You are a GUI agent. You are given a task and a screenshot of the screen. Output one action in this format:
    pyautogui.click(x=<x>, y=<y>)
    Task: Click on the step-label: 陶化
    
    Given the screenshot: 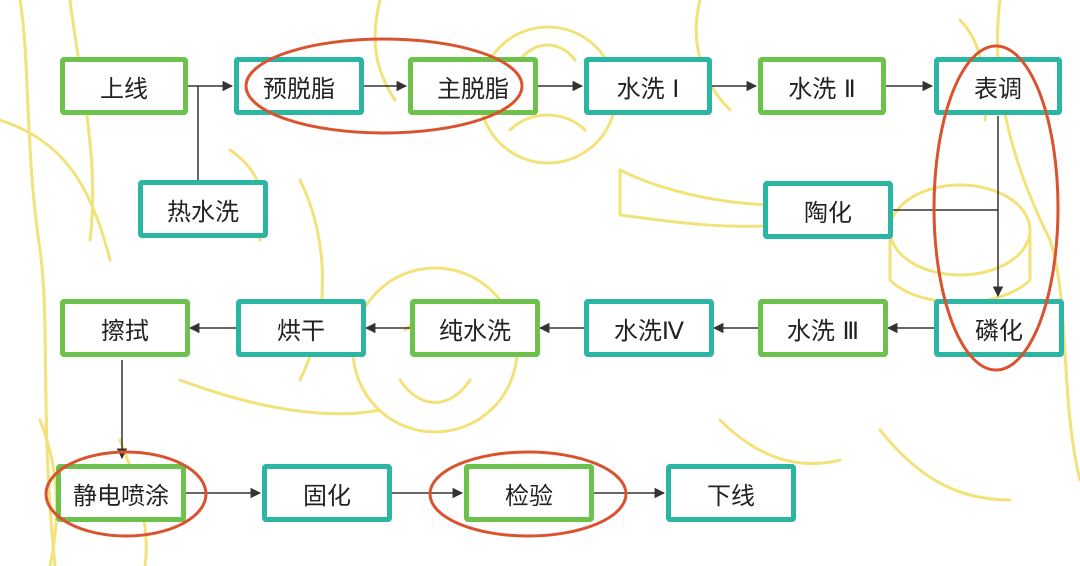 What is the action you would take?
    pyautogui.click(x=828, y=212)
    